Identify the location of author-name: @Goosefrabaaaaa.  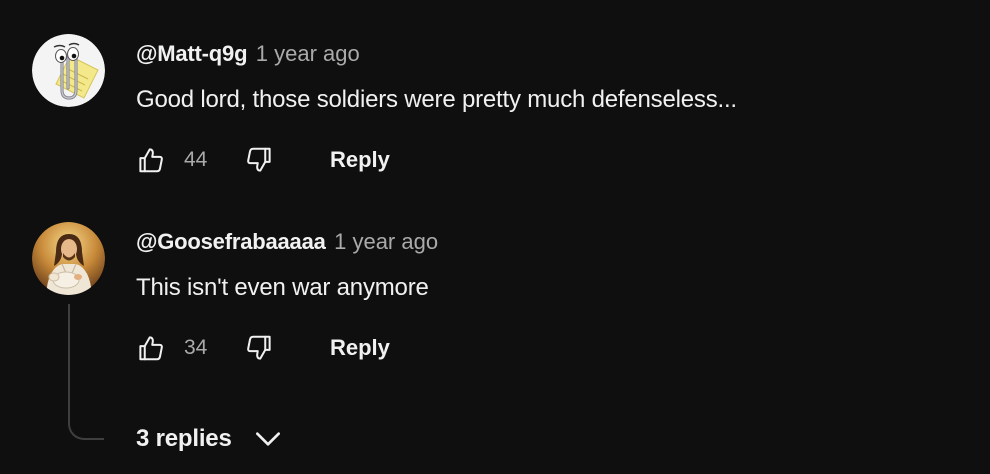
(231, 241).